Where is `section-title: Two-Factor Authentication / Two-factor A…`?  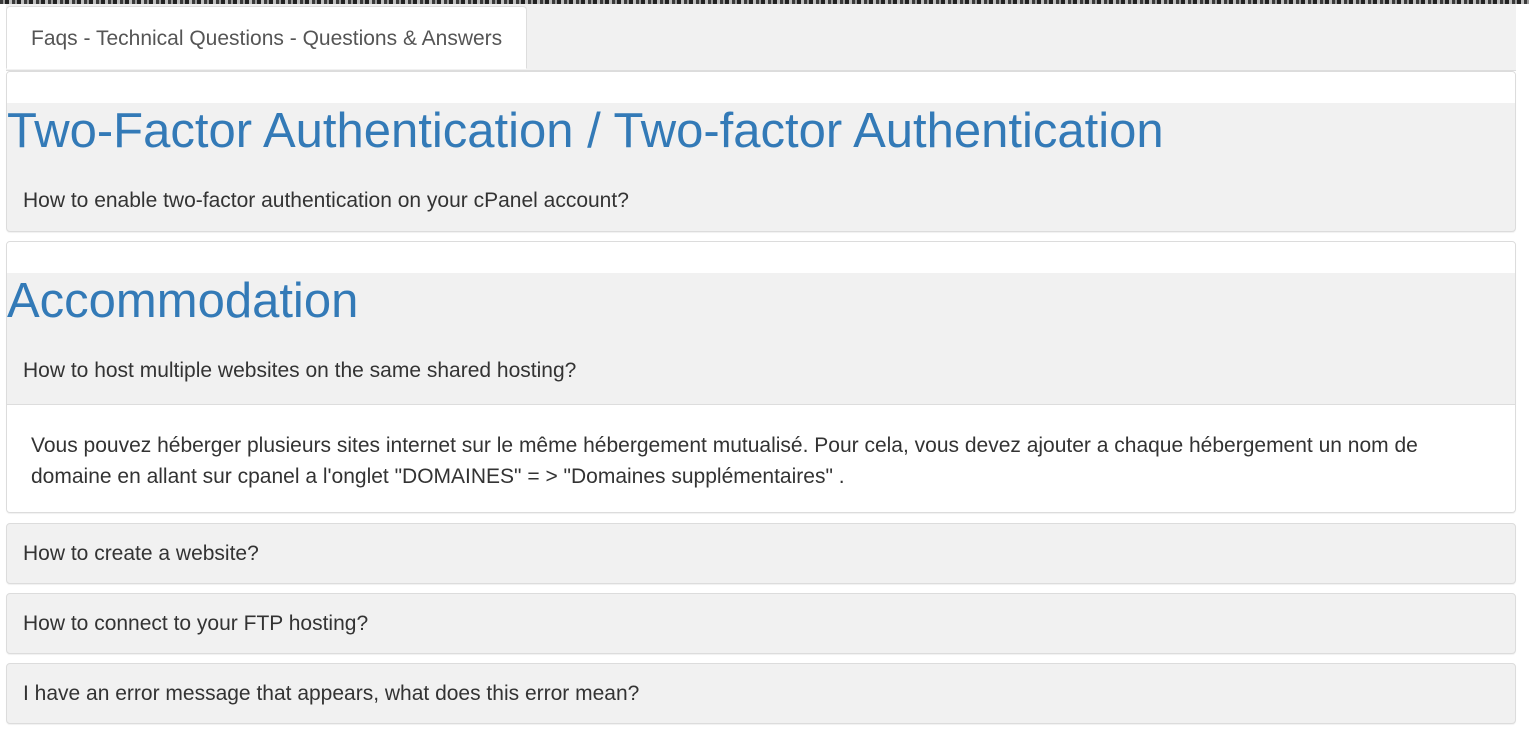
section-title: Two-Factor Authentication / Two-factor A… is located at coordinates (585, 131).